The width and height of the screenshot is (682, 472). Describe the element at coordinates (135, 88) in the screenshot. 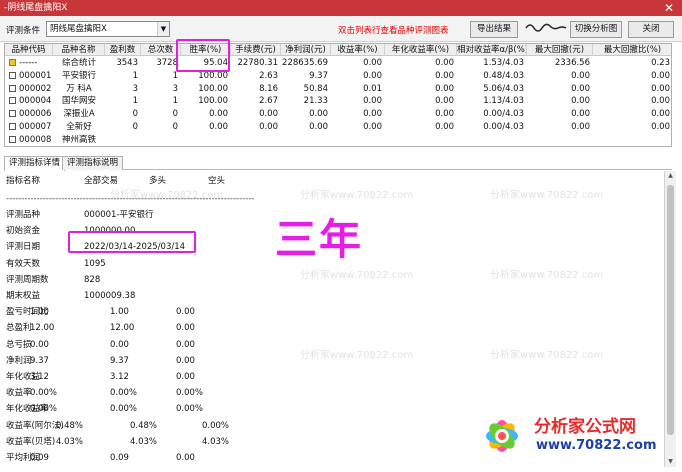

I see `table-cell: 3` at that location.